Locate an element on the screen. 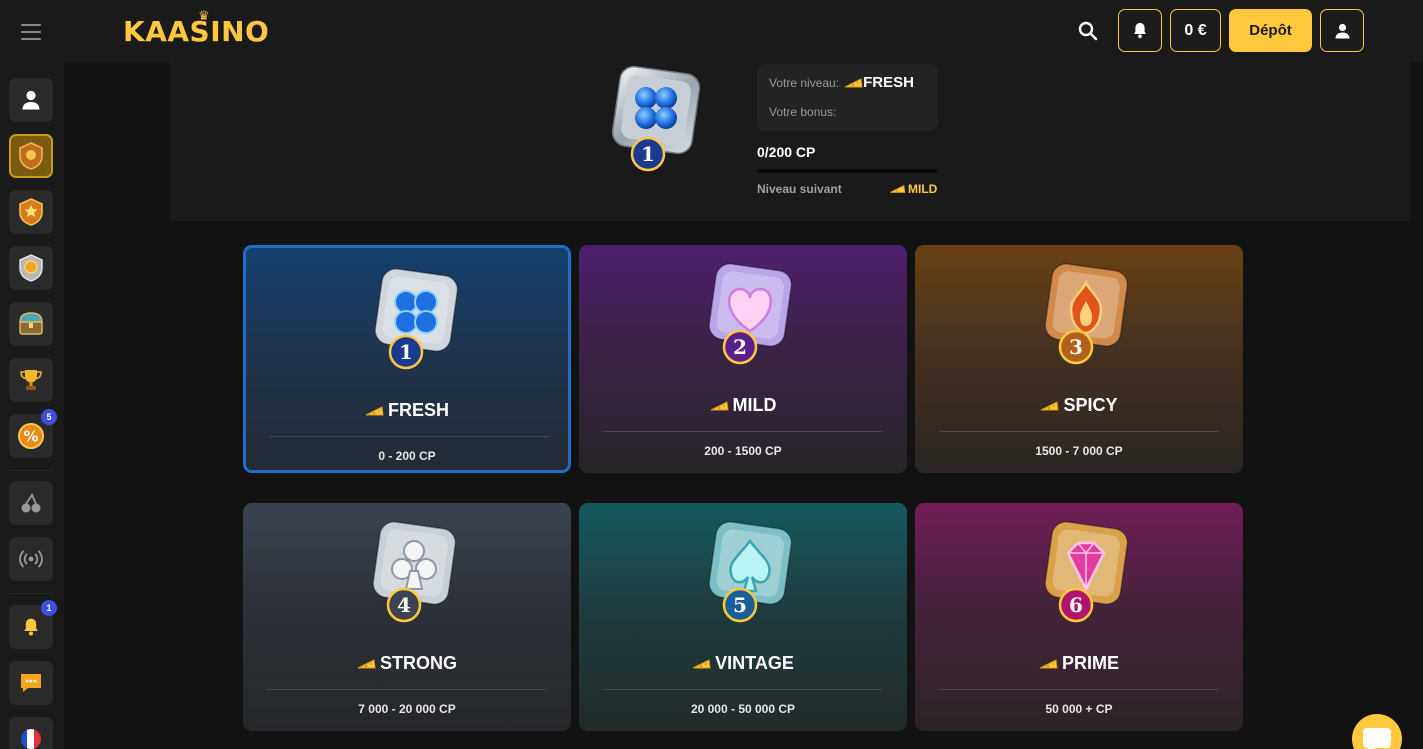  level-title: SPICY is located at coordinates (1079, 405).